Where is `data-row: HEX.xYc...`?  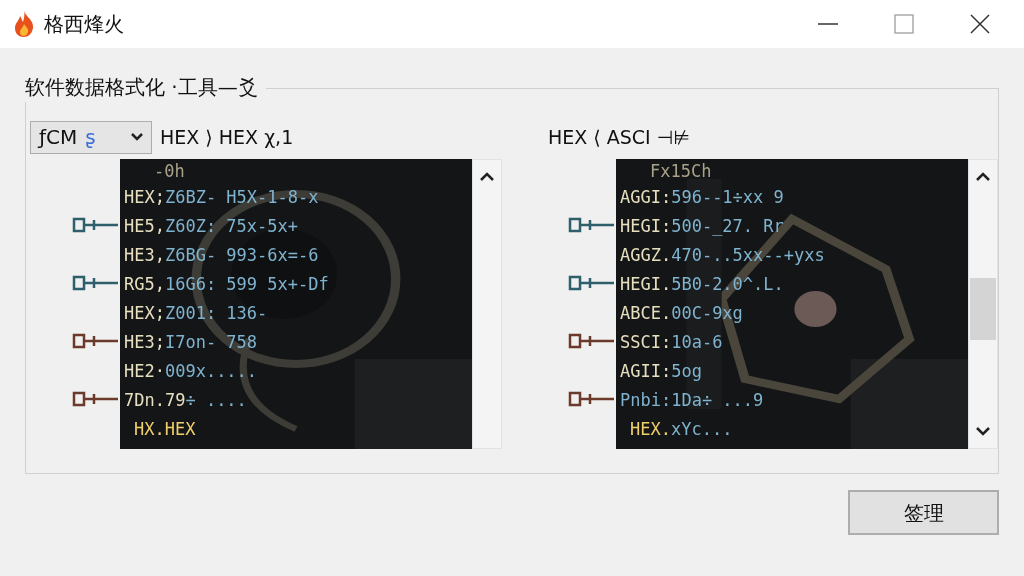 data-row: HEX.xYc... is located at coordinates (676, 429).